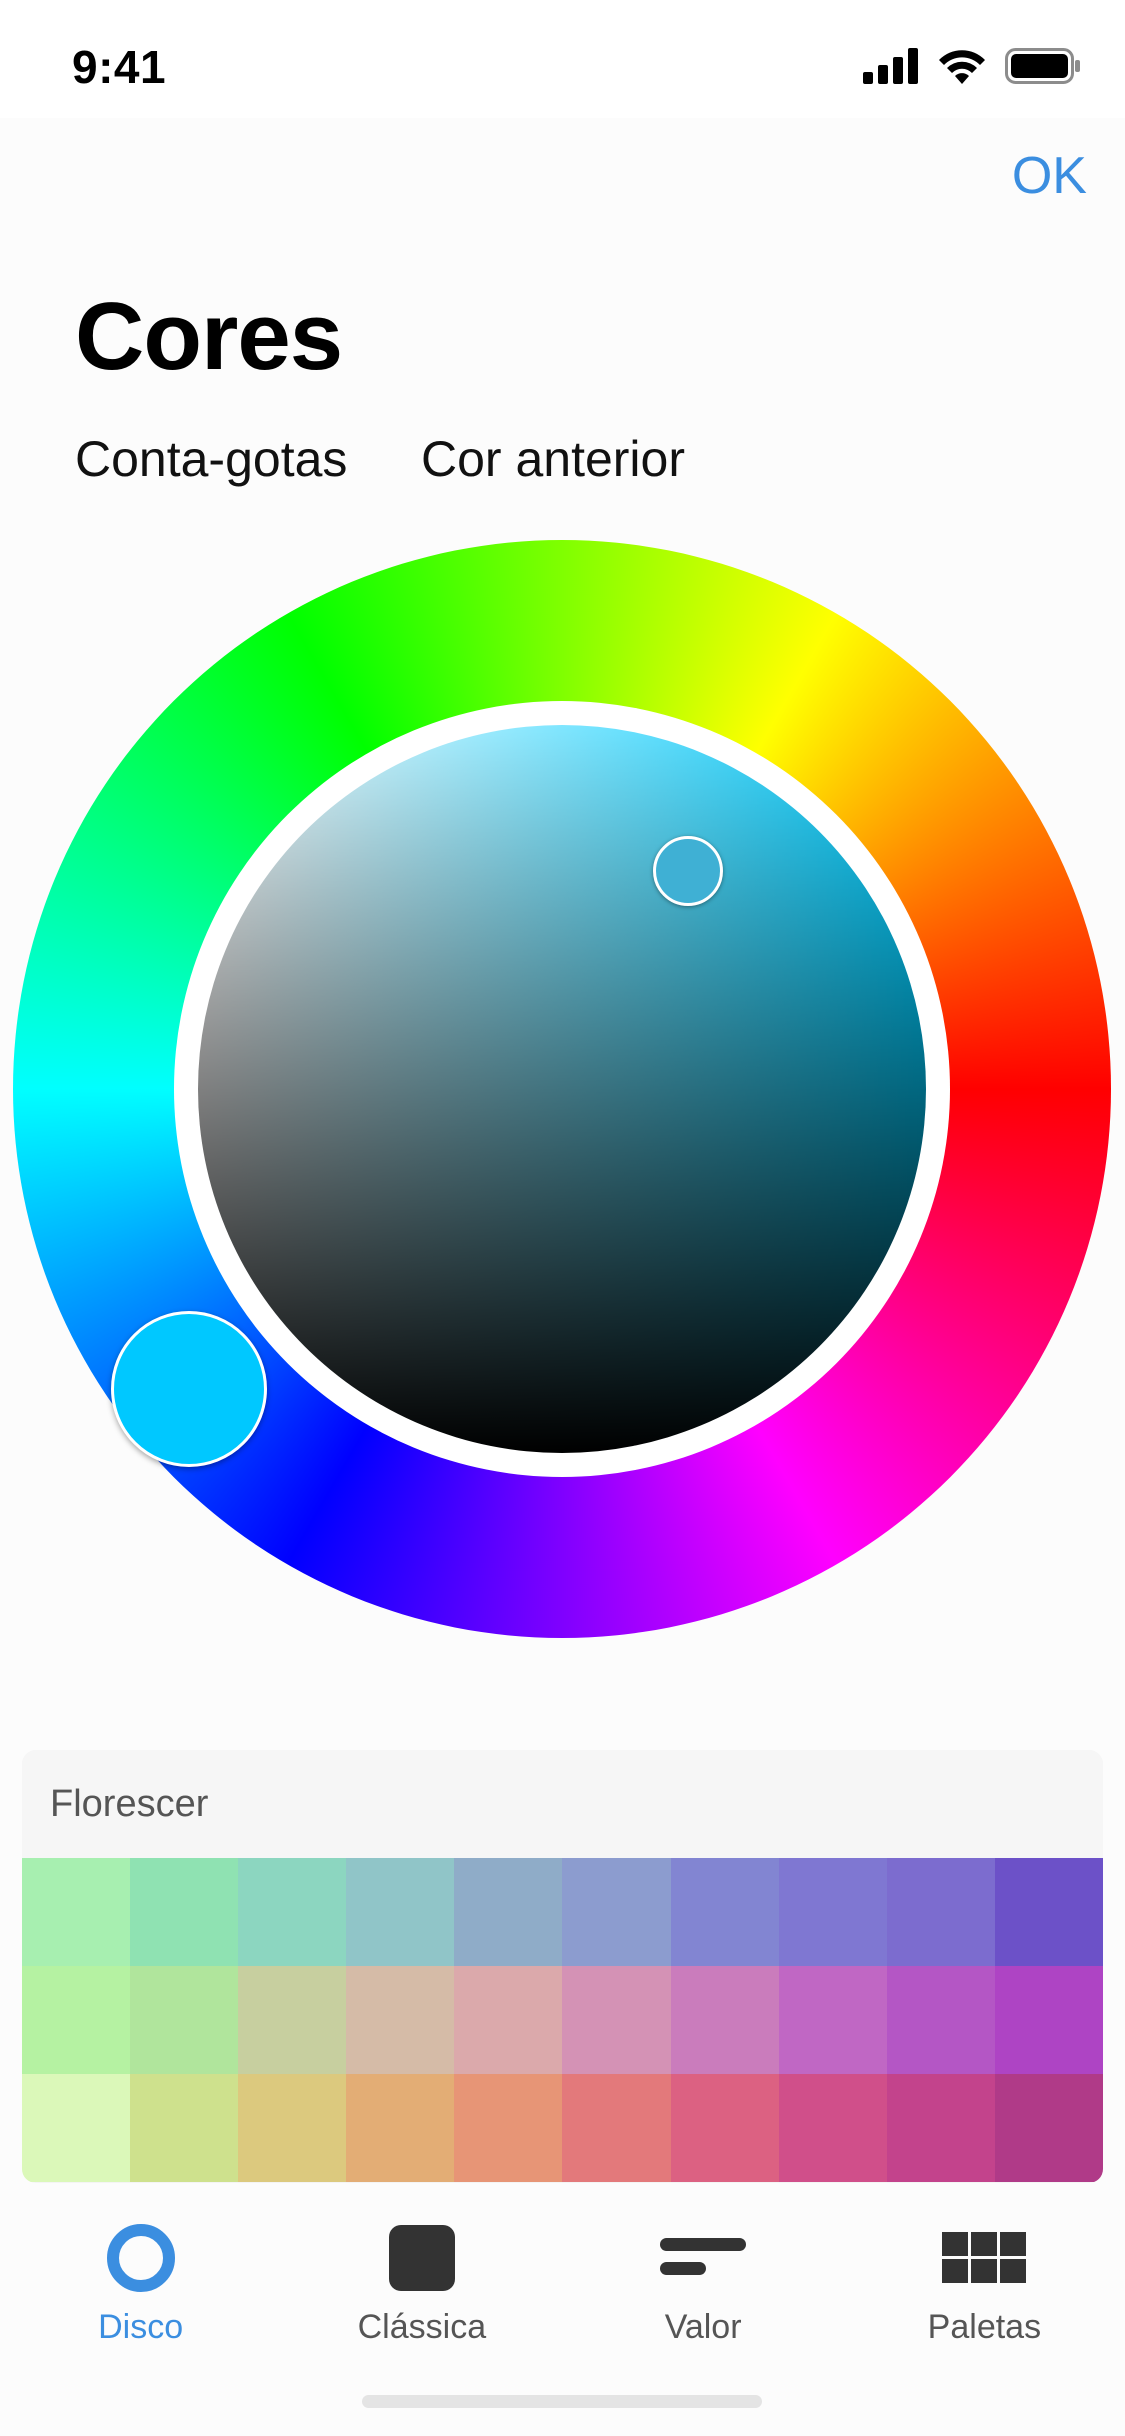 Image resolution: width=1125 pixels, height=2436 pixels. Describe the element at coordinates (422, 2327) in the screenshot. I see `tab-label: Clássica` at that location.